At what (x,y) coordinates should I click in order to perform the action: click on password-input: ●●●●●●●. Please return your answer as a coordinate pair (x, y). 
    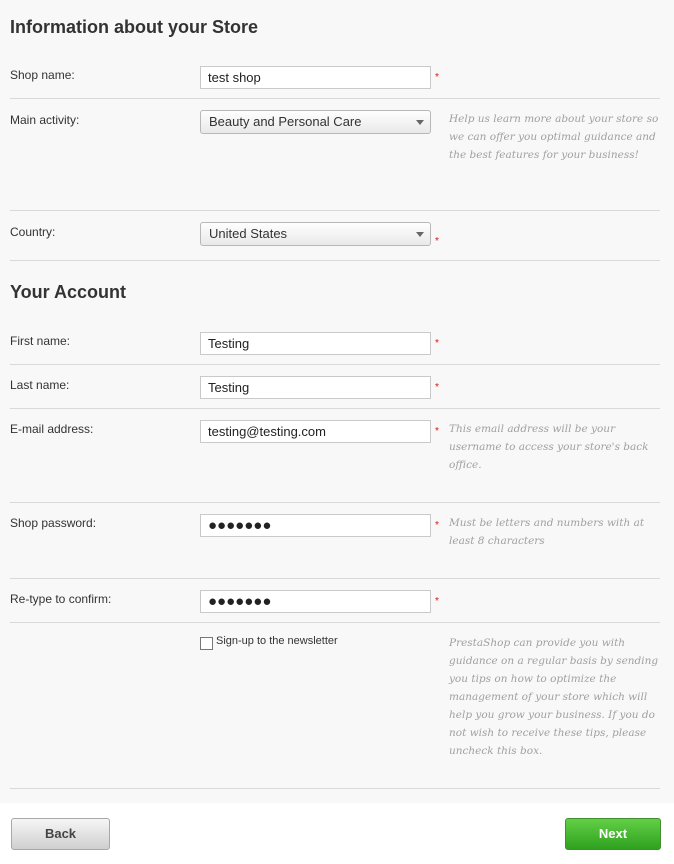
    Looking at the image, I should click on (315, 525).